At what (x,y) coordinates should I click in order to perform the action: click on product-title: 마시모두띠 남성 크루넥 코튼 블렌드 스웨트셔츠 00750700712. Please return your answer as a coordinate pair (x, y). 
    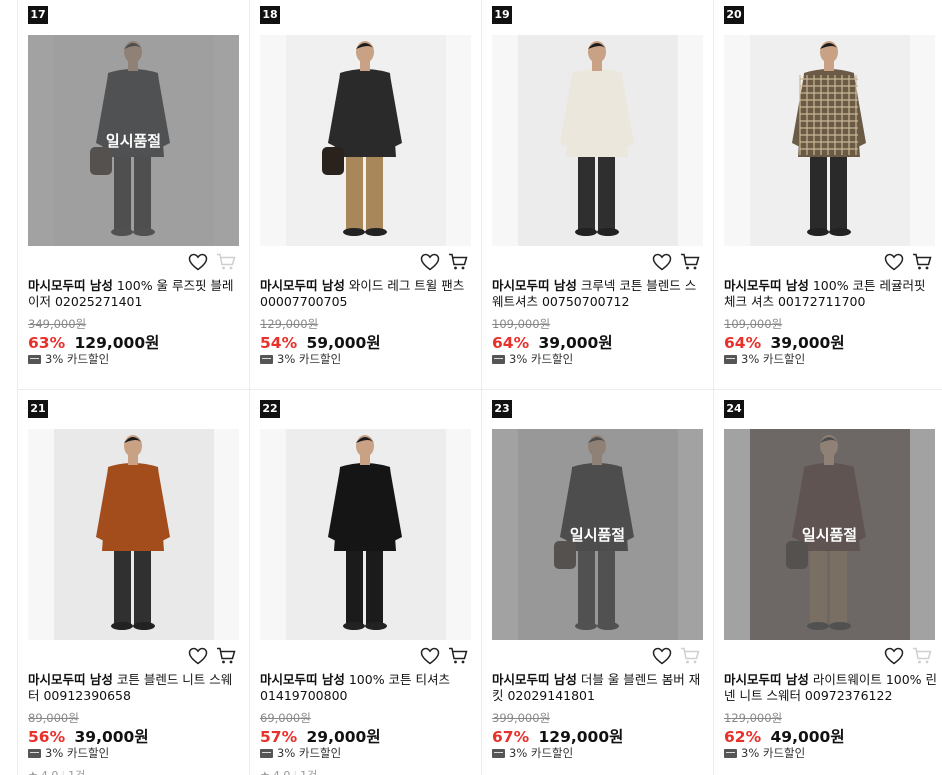
    Looking at the image, I should click on (599, 294).